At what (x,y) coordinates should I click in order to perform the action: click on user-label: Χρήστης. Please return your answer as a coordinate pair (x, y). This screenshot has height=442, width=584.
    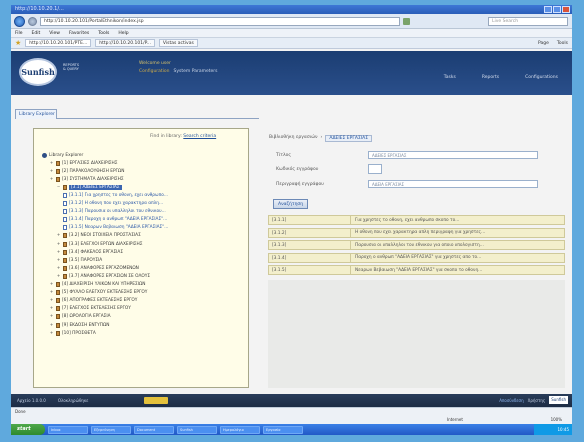
    Looking at the image, I should click on (536, 400).